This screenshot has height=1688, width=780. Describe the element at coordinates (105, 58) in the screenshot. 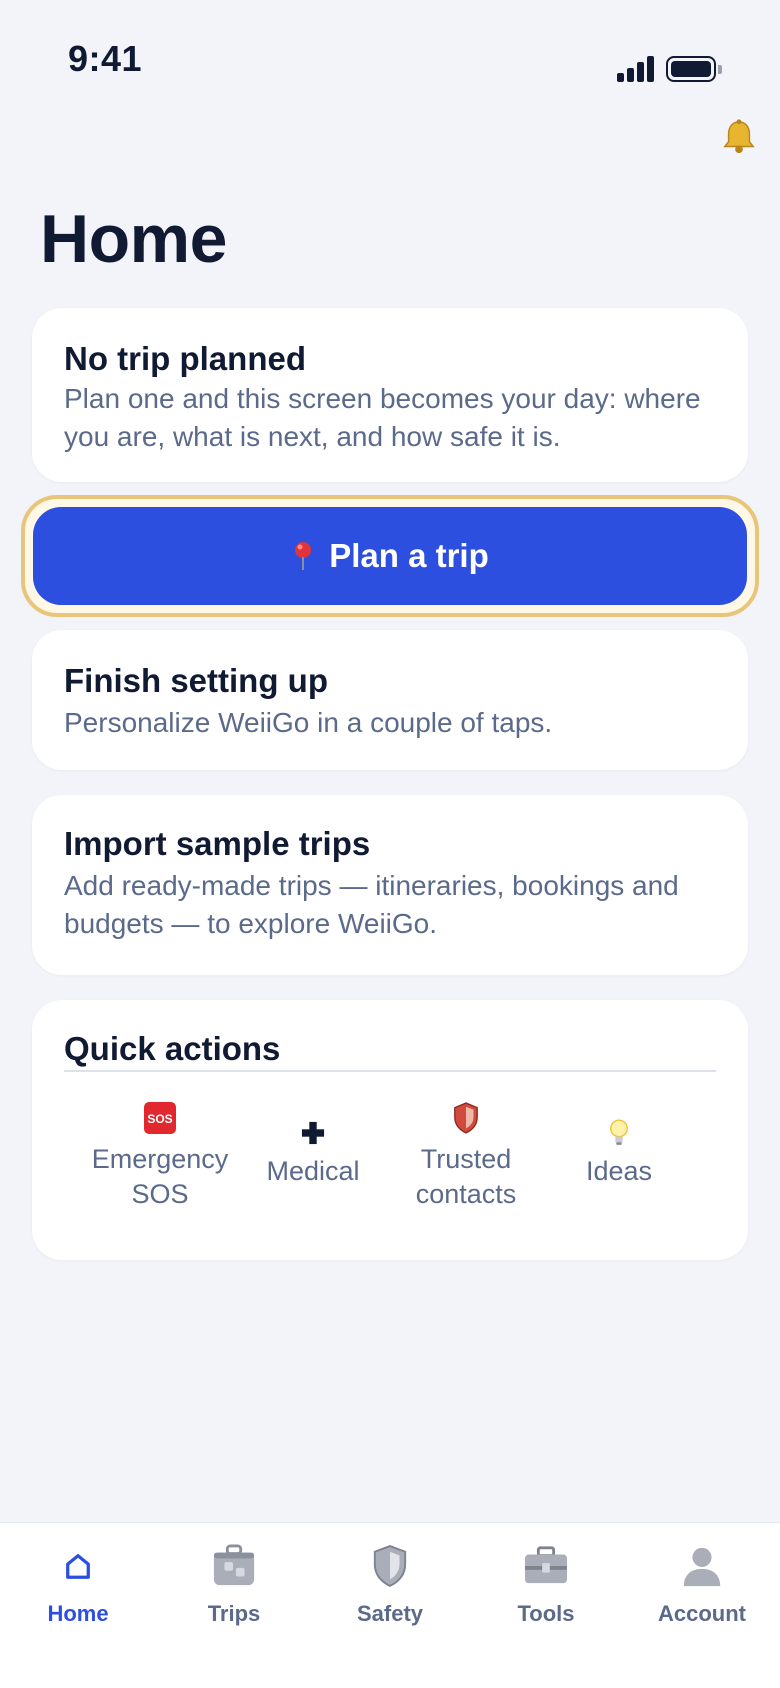

I see `status-time: 9:41` at that location.